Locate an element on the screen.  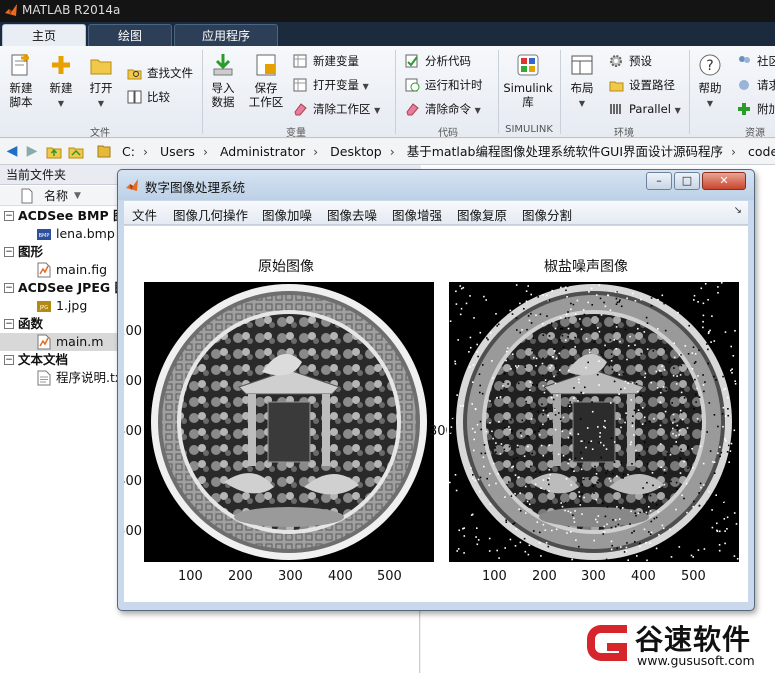
help-dropdown-icon: ▼ is located at coordinates (710, 103).